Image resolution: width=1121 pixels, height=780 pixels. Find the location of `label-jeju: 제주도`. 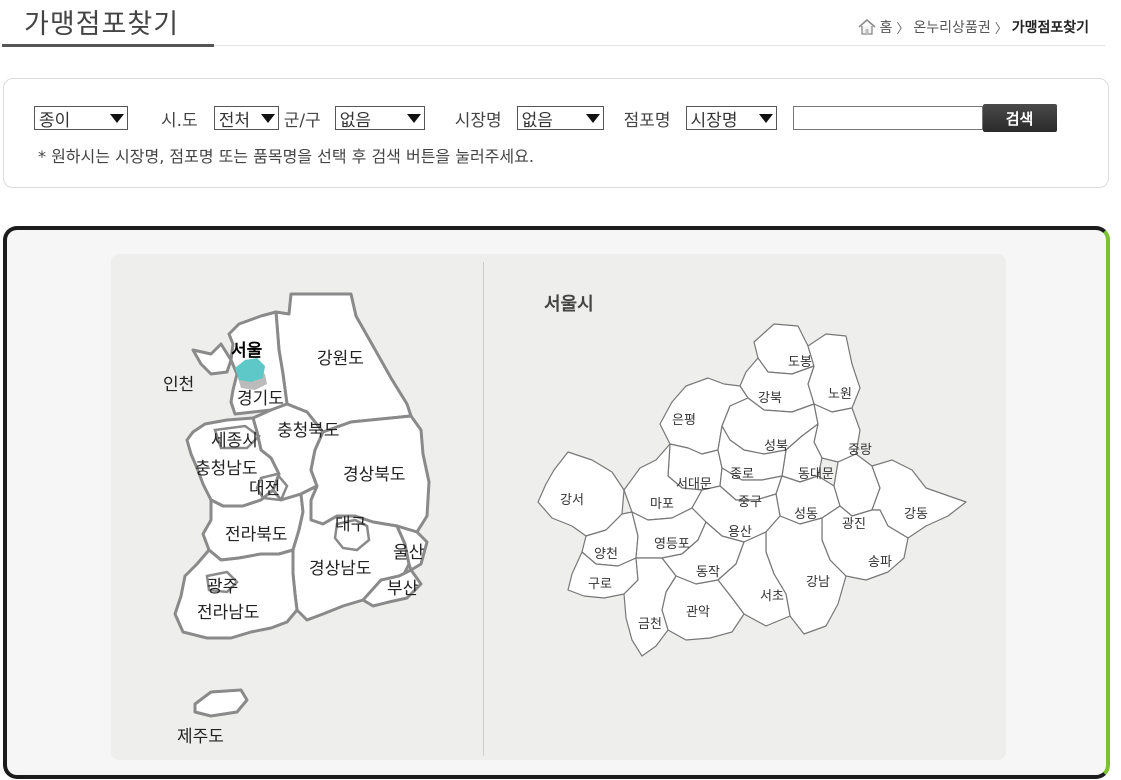

label-jeju: 제주도 is located at coordinates (200, 737).